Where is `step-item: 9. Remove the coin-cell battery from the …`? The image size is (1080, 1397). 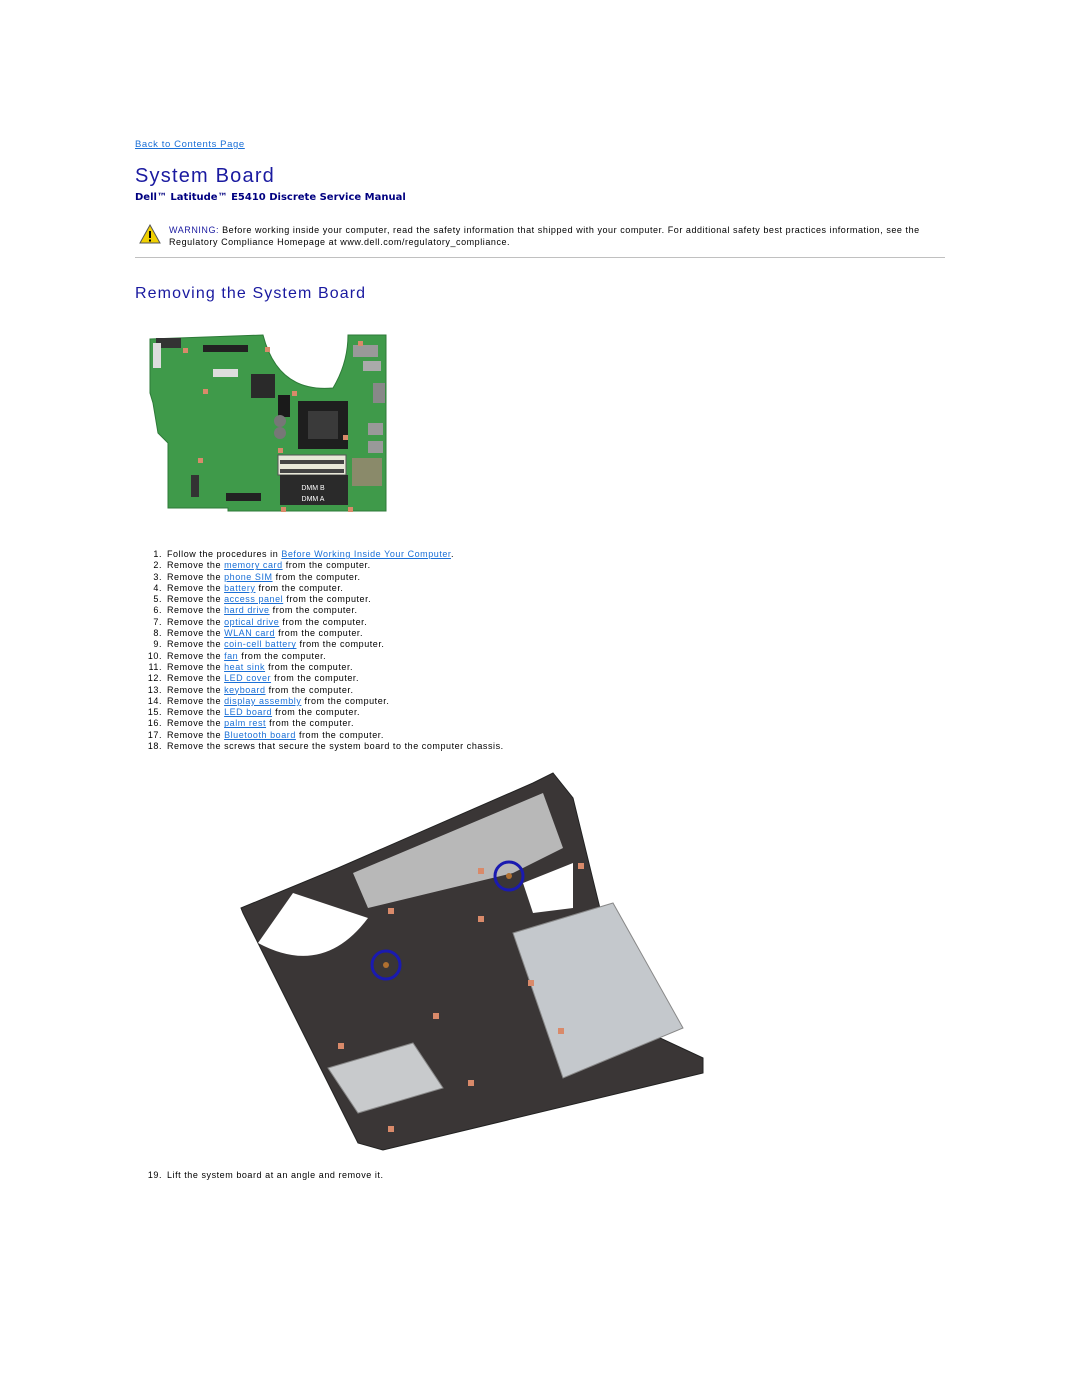 step-item: 9. Remove the coin-cell battery from the … is located at coordinates (269, 644).